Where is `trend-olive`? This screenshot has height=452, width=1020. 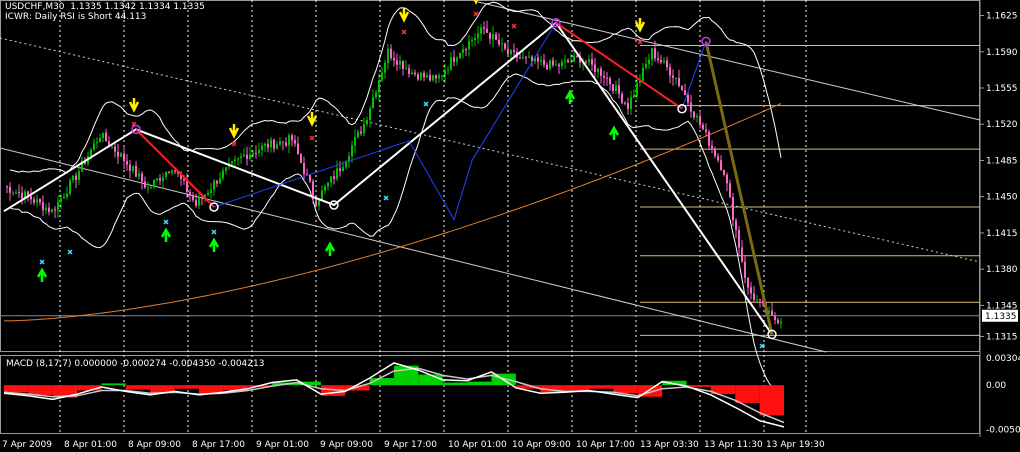 trend-olive is located at coordinates (739, 188).